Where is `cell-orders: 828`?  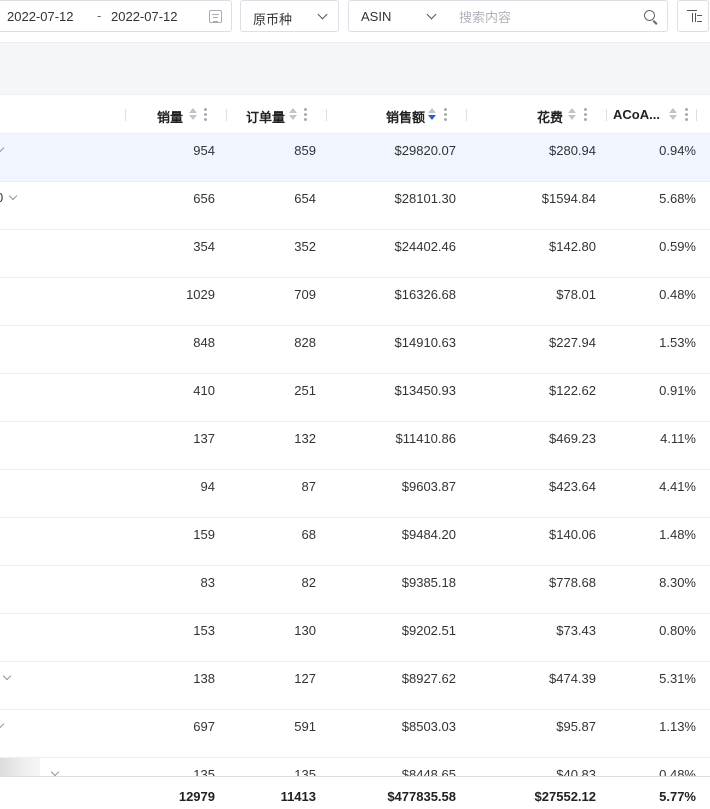 cell-orders: 828 is located at coordinates (305, 342).